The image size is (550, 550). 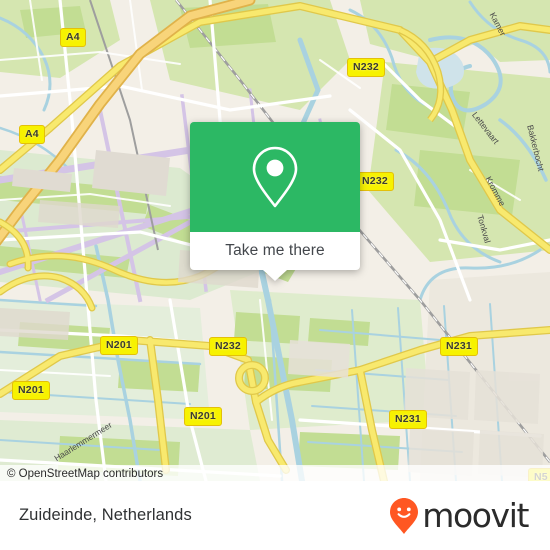 I want to click on callout-tail, so click(x=275, y=275).